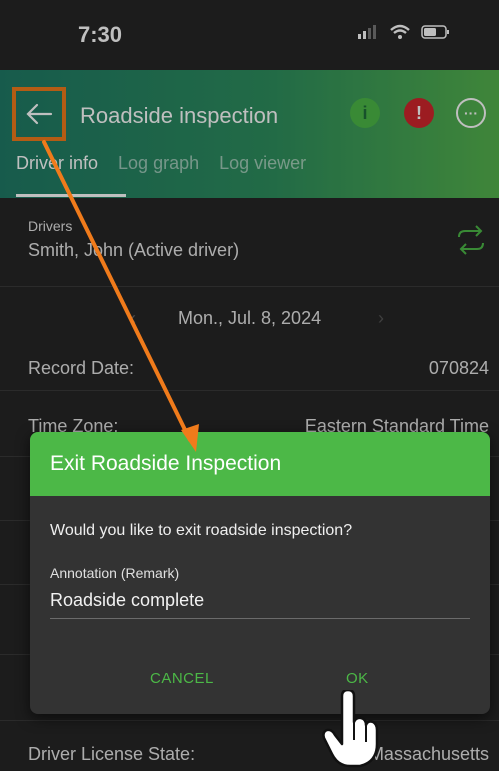 The height and width of the screenshot is (771, 499). Describe the element at coordinates (350, 729) in the screenshot. I see `hand-pointer-icon` at that location.